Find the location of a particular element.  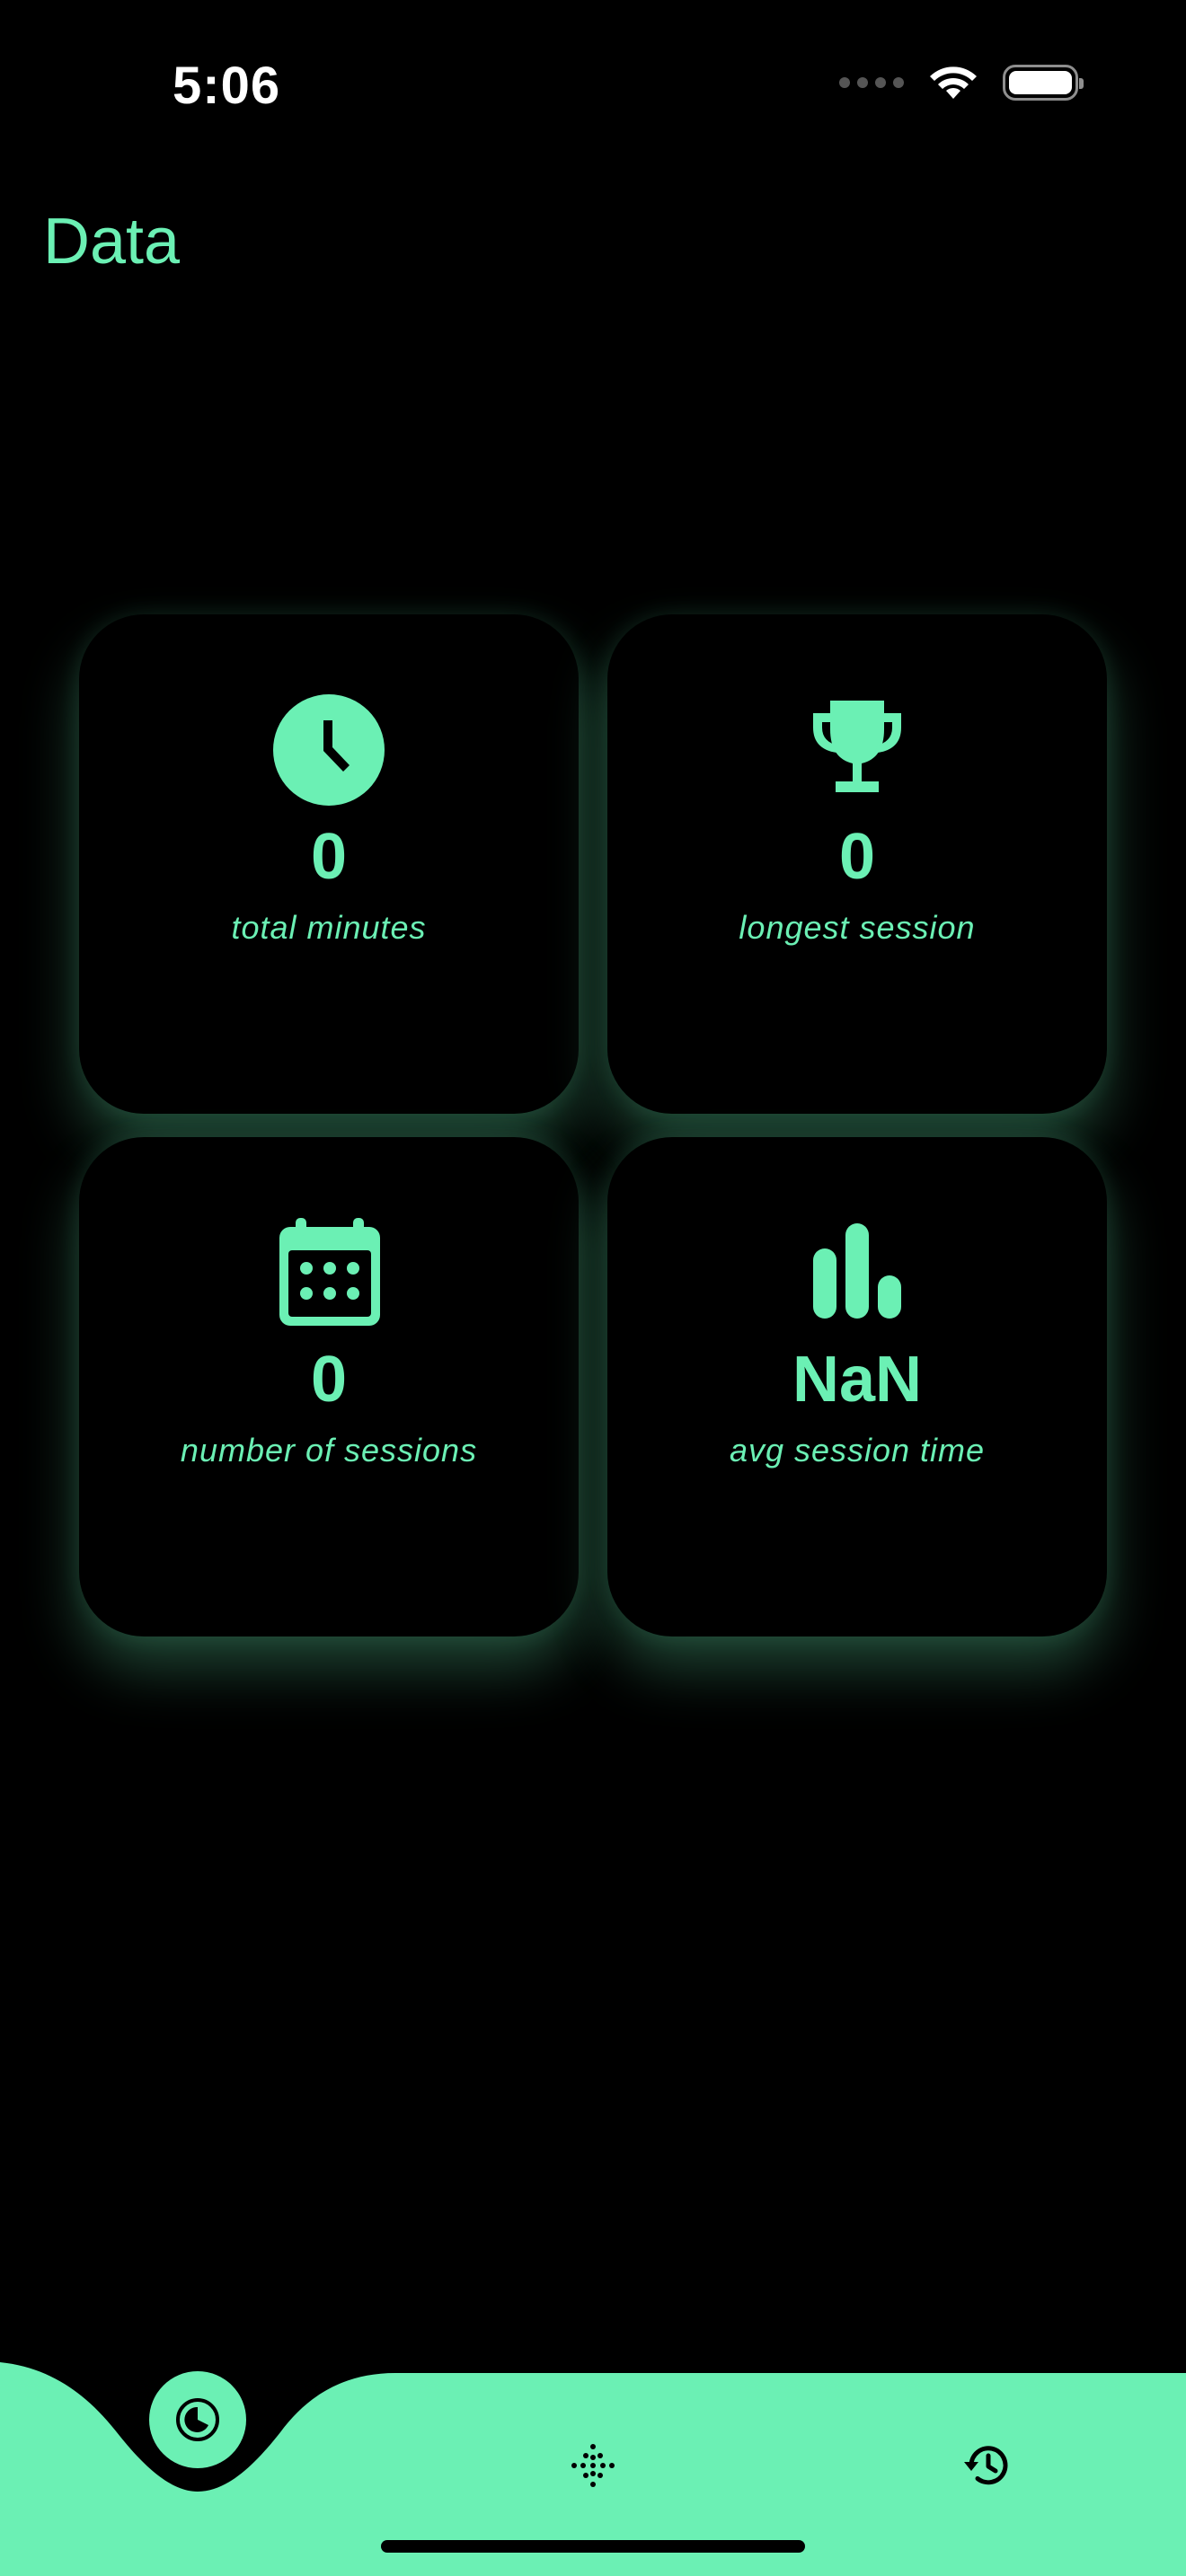

stat-card-avg-session-time: NaN avg session time is located at coordinates (857, 1386).